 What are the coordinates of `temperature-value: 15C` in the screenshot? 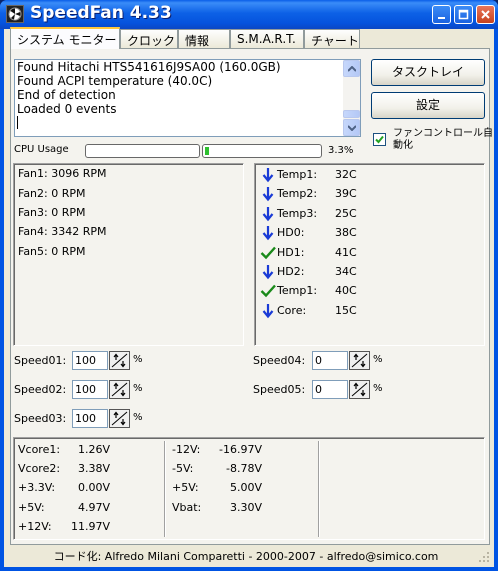 It's located at (346, 310).